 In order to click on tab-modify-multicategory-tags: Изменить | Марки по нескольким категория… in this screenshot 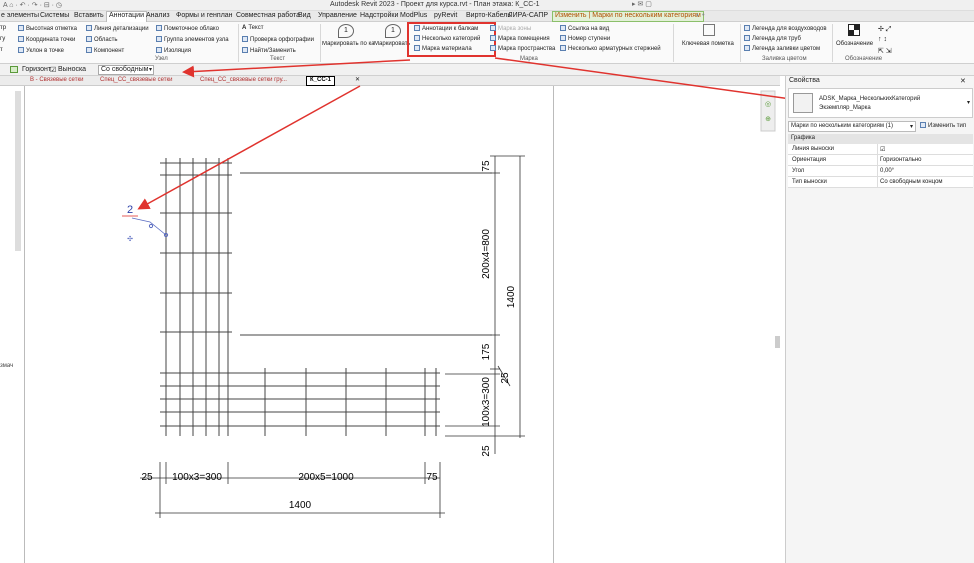, I will do `click(628, 16)`.